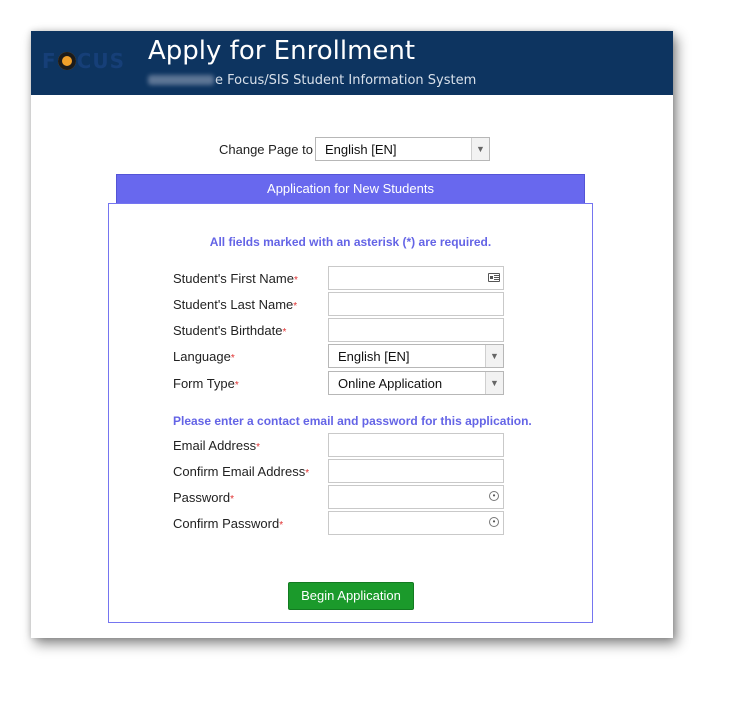 This screenshot has width=740, height=702. I want to click on last-name-label: Student's Last Name*, so click(235, 304).